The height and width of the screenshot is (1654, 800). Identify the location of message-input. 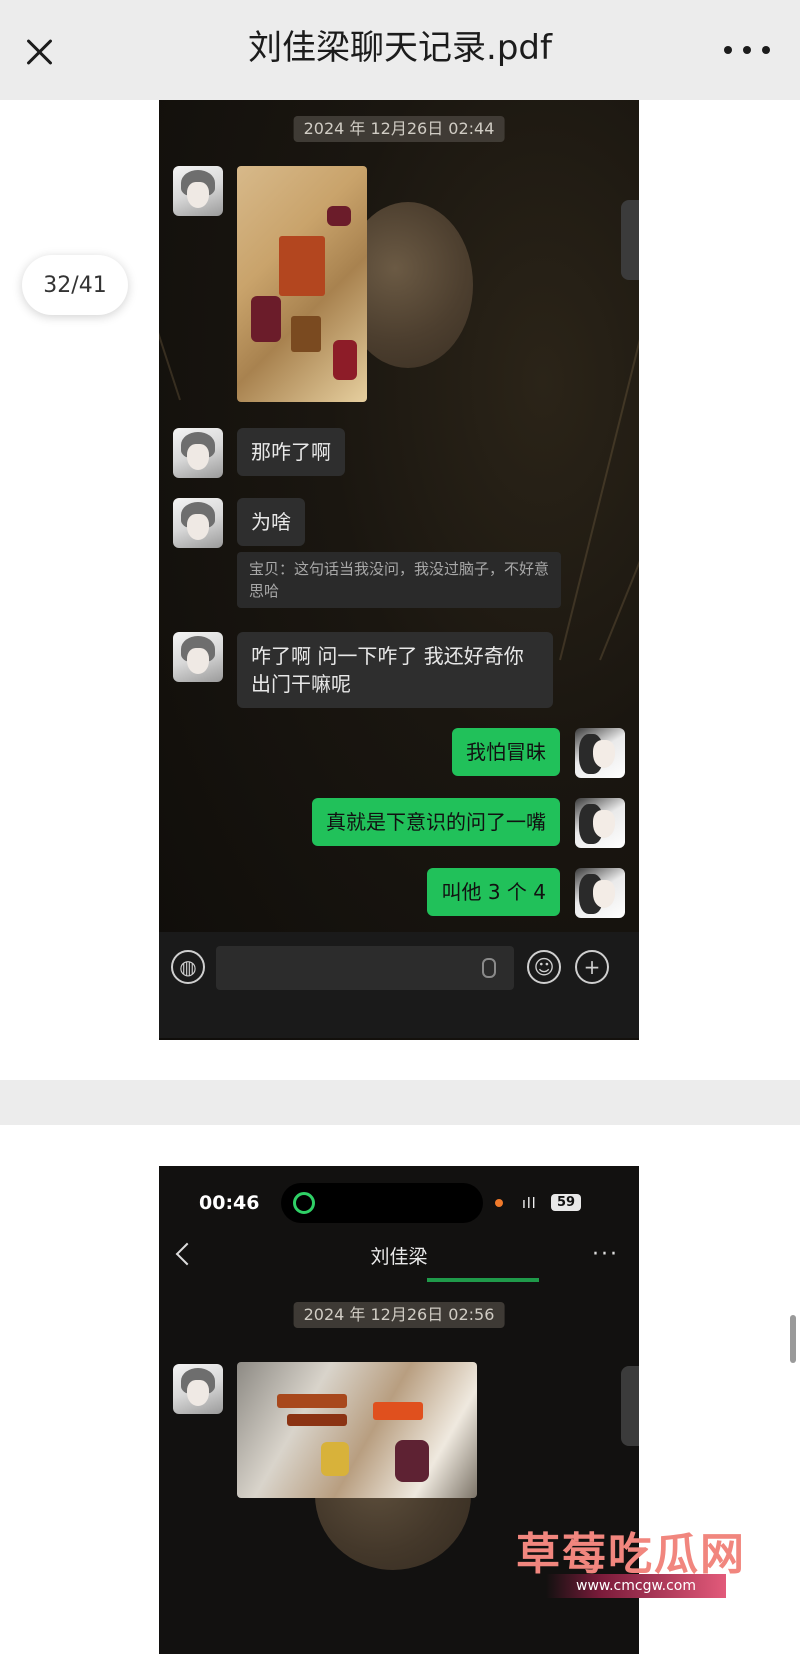
(365, 968).